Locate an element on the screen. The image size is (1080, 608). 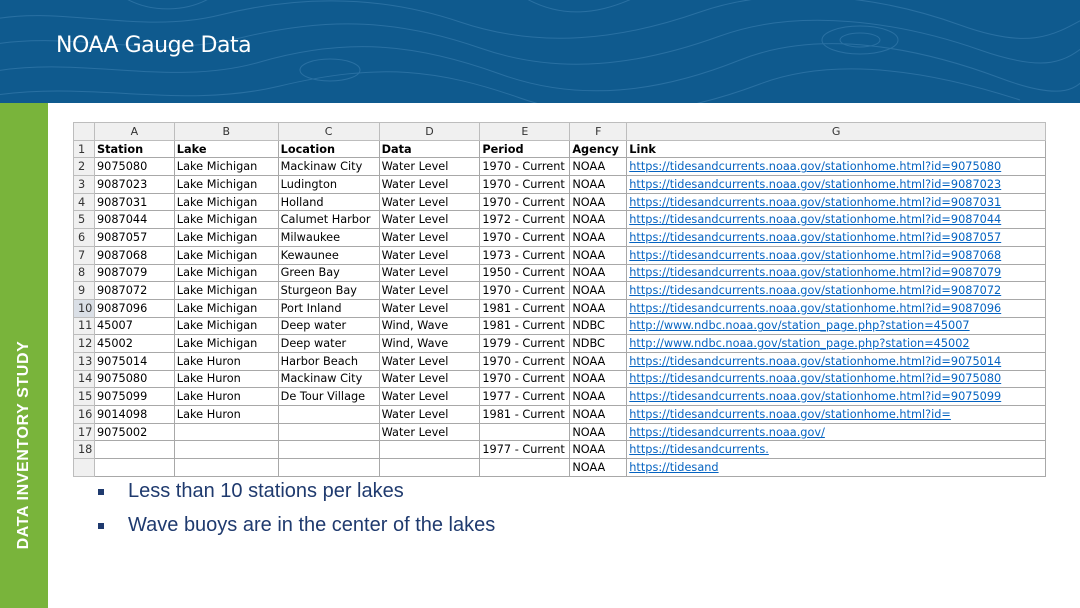
table-cell: Calumet Harbor is located at coordinates (328, 220).